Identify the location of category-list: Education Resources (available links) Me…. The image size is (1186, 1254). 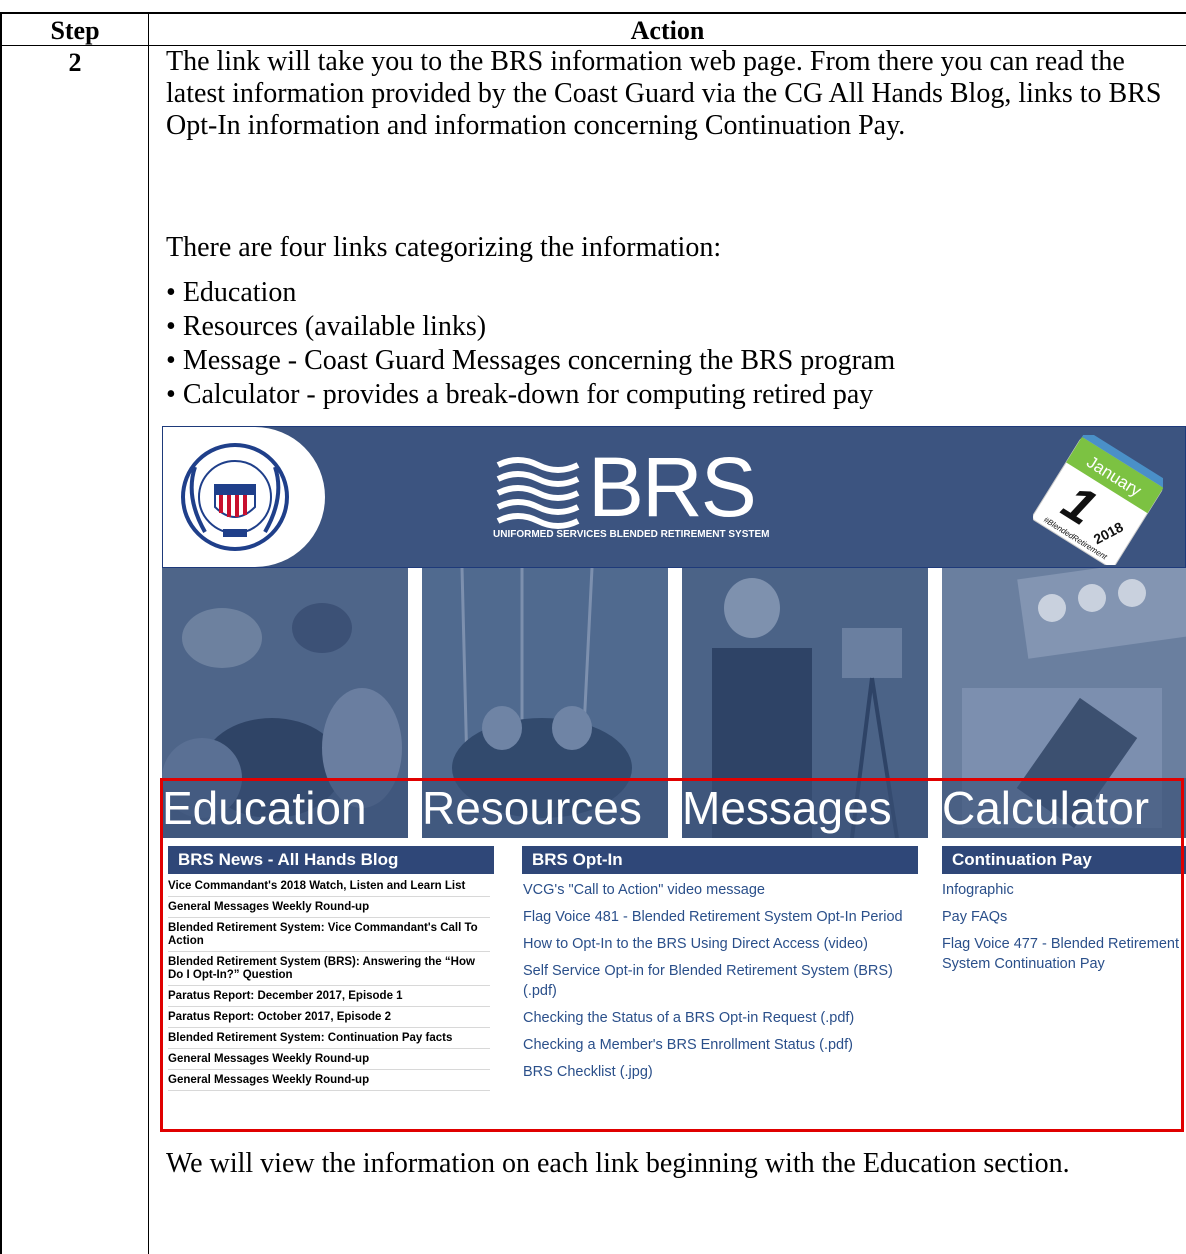
(530, 344).